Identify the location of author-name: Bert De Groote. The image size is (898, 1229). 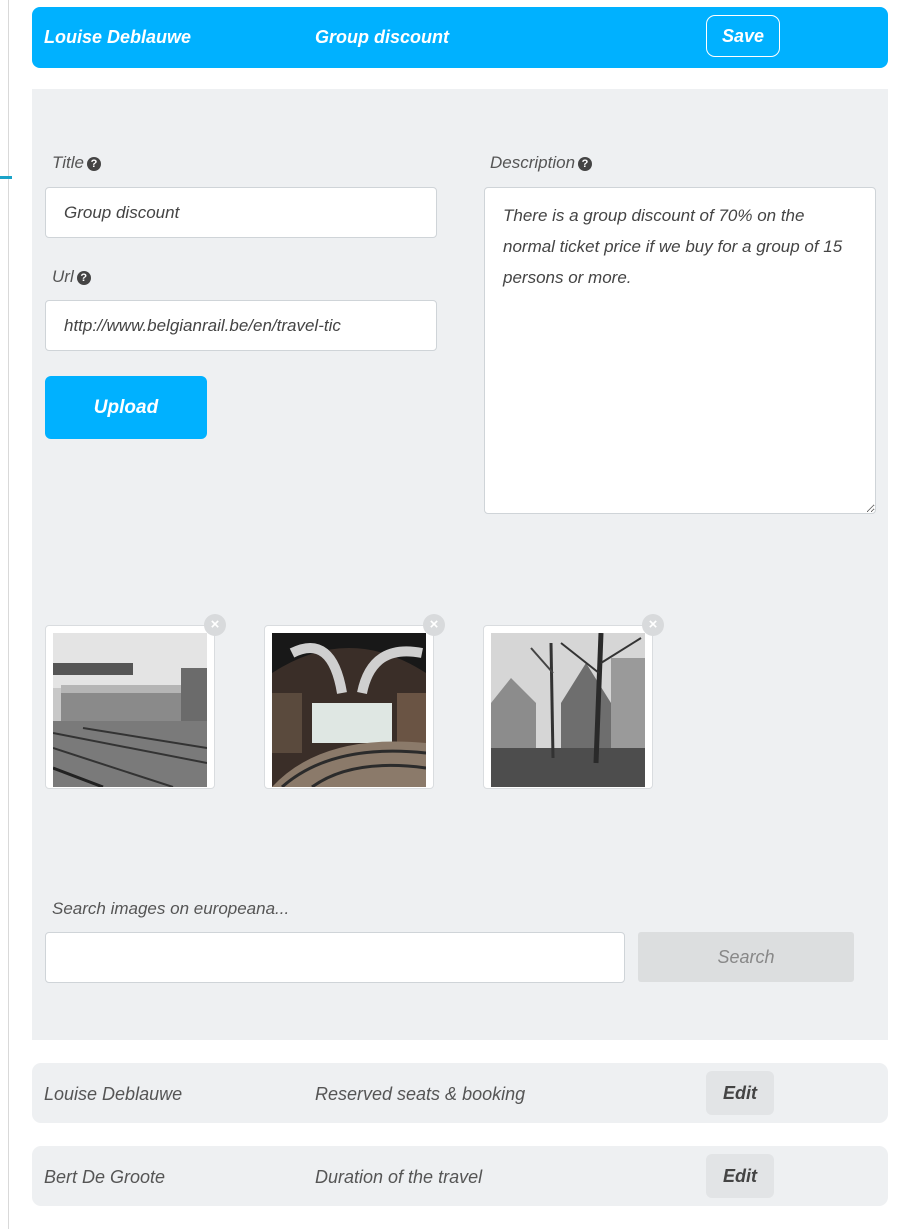
(105, 1177).